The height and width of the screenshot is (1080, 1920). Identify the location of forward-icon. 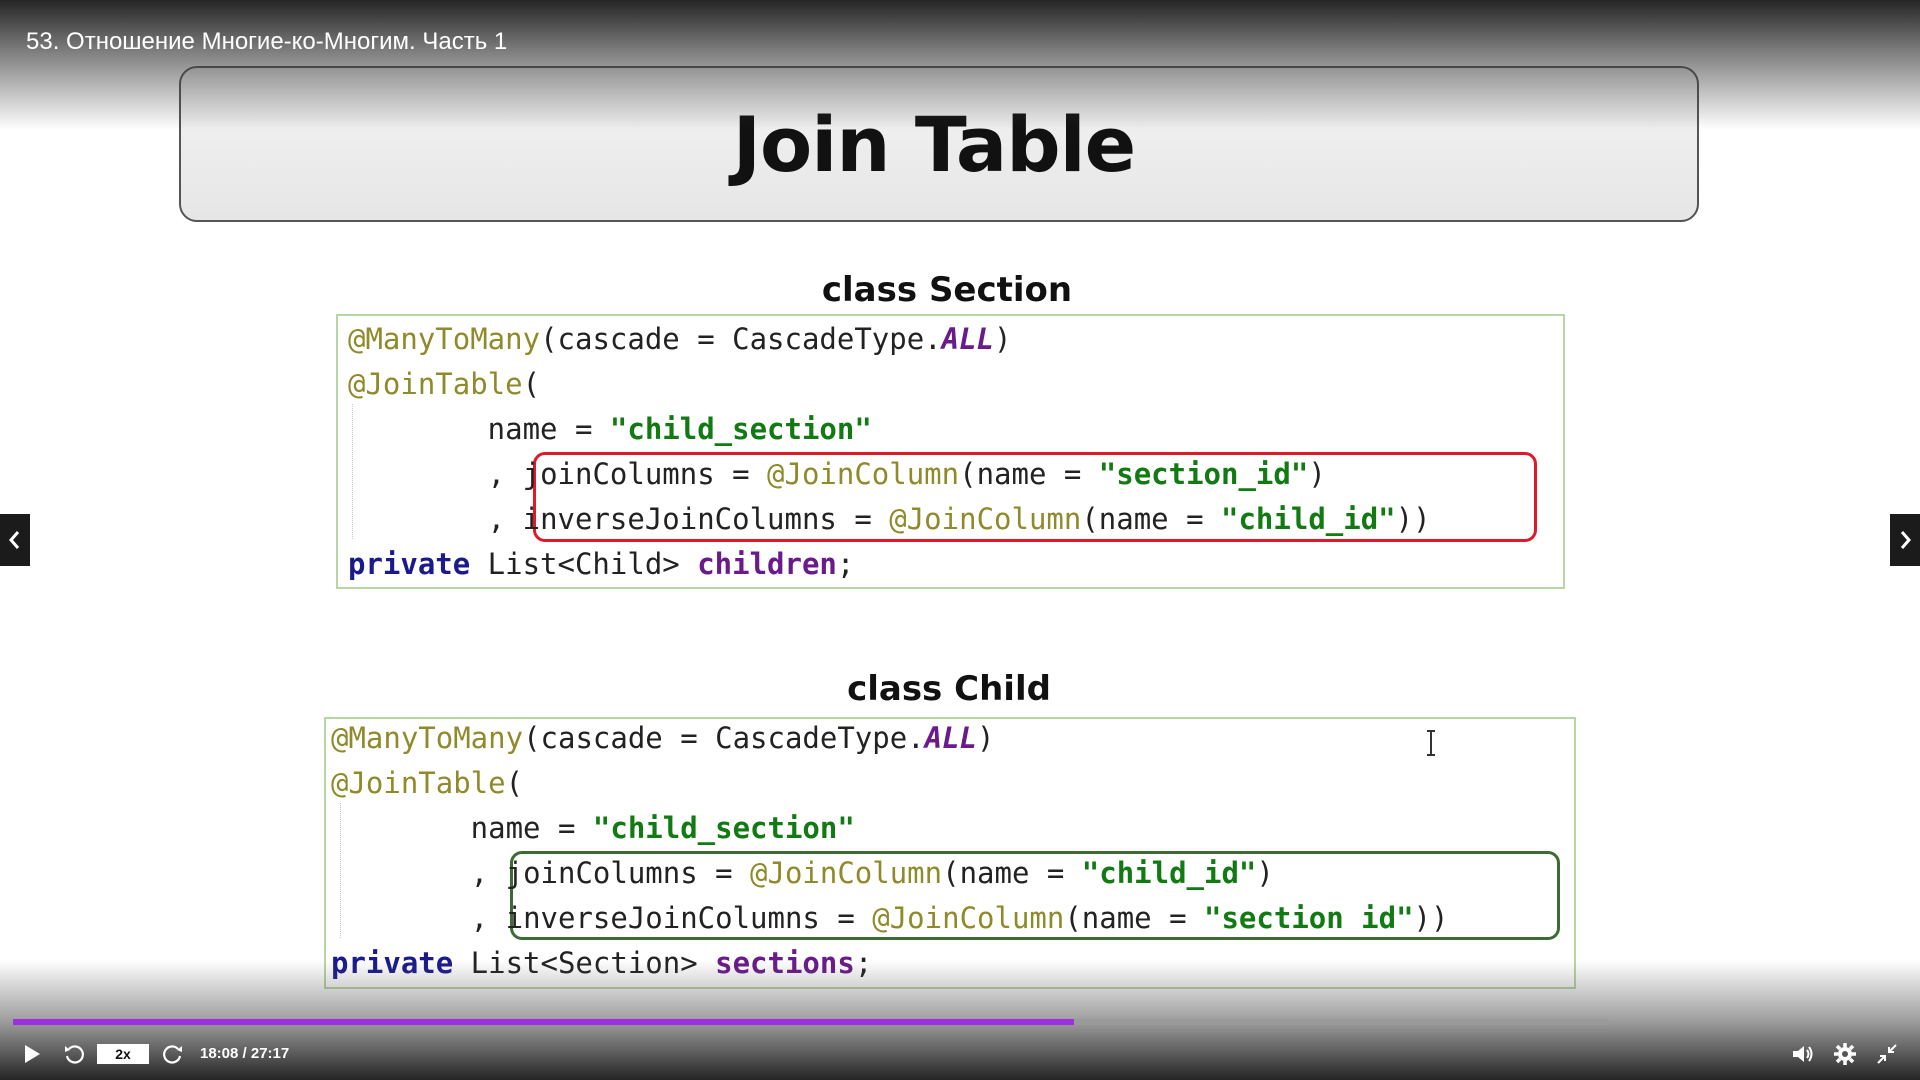
(172, 1054).